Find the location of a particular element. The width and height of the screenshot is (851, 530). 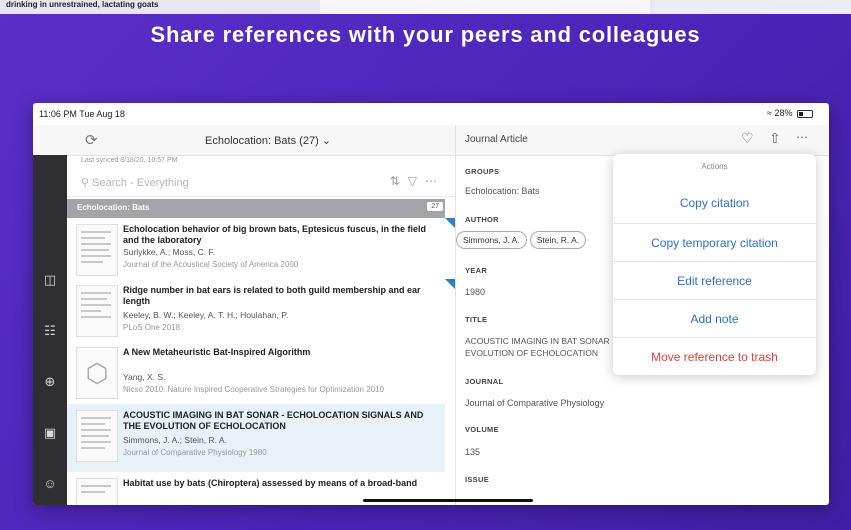

last-synced: Last synced 8/18/20, 10:57 PM is located at coordinates (129, 160).